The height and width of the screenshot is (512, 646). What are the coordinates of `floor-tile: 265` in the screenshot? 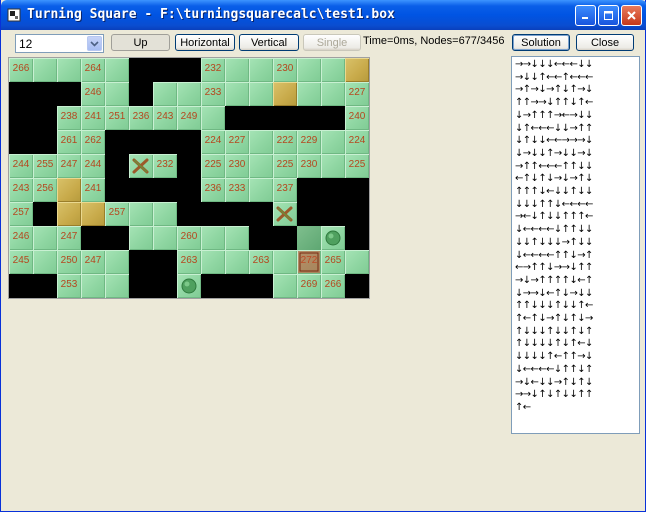 It's located at (333, 262).